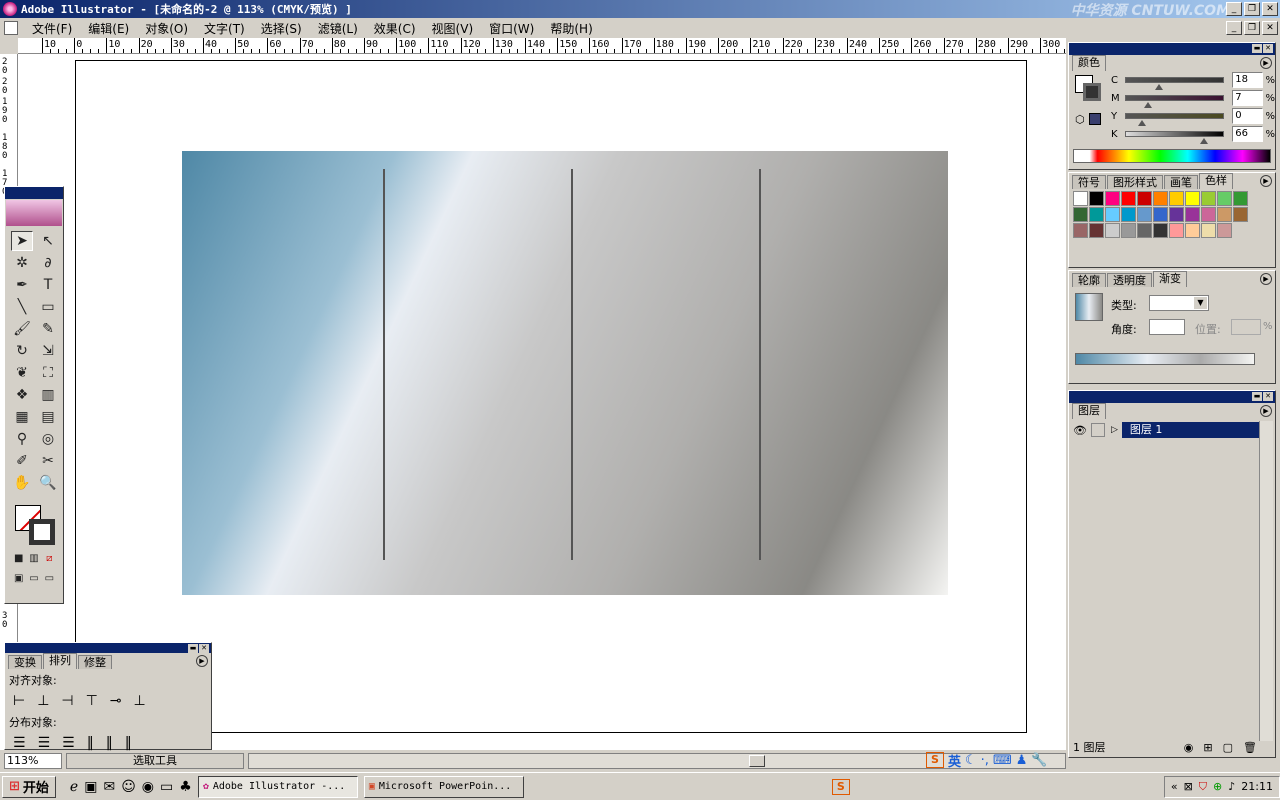 The width and height of the screenshot is (1280, 800). What do you see at coordinates (1174, 101) in the screenshot?
I see `magenta-slider` at bounding box center [1174, 101].